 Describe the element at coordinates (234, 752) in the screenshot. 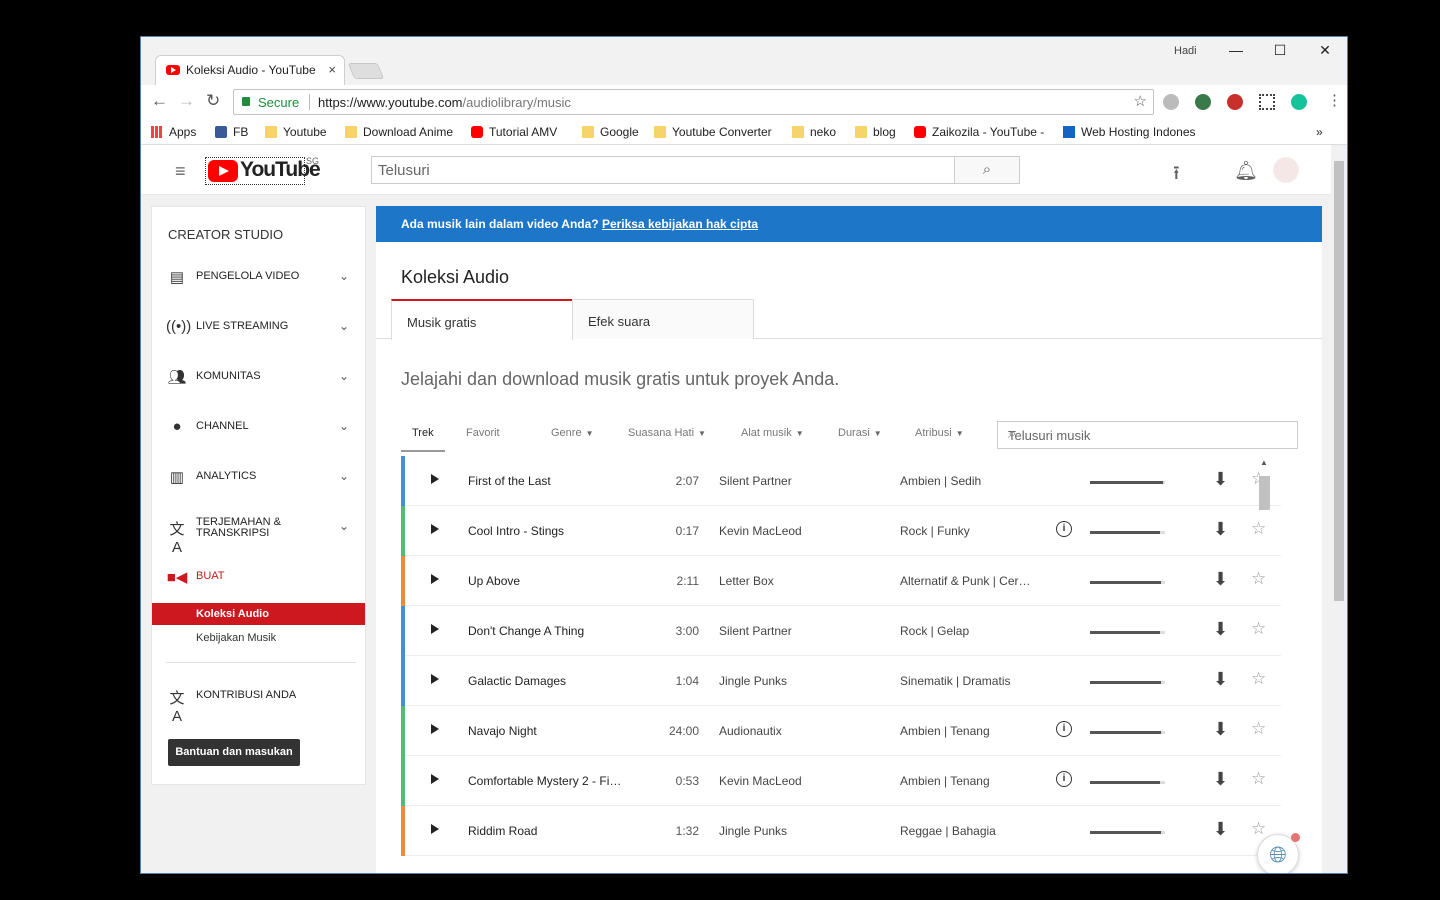

I see `help-feedback-button: Bantuan dan masukan` at that location.